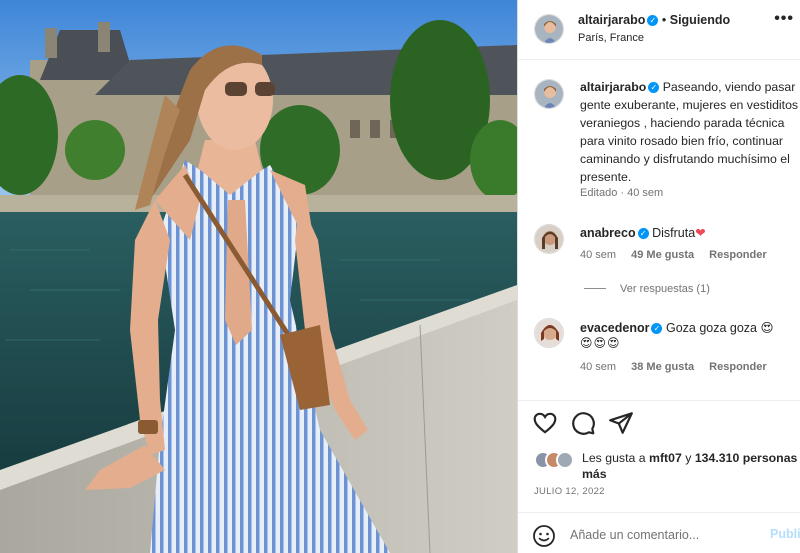 This screenshot has width=800, height=553. What do you see at coordinates (565, 460) in the screenshot?
I see `liker-avatar` at bounding box center [565, 460].